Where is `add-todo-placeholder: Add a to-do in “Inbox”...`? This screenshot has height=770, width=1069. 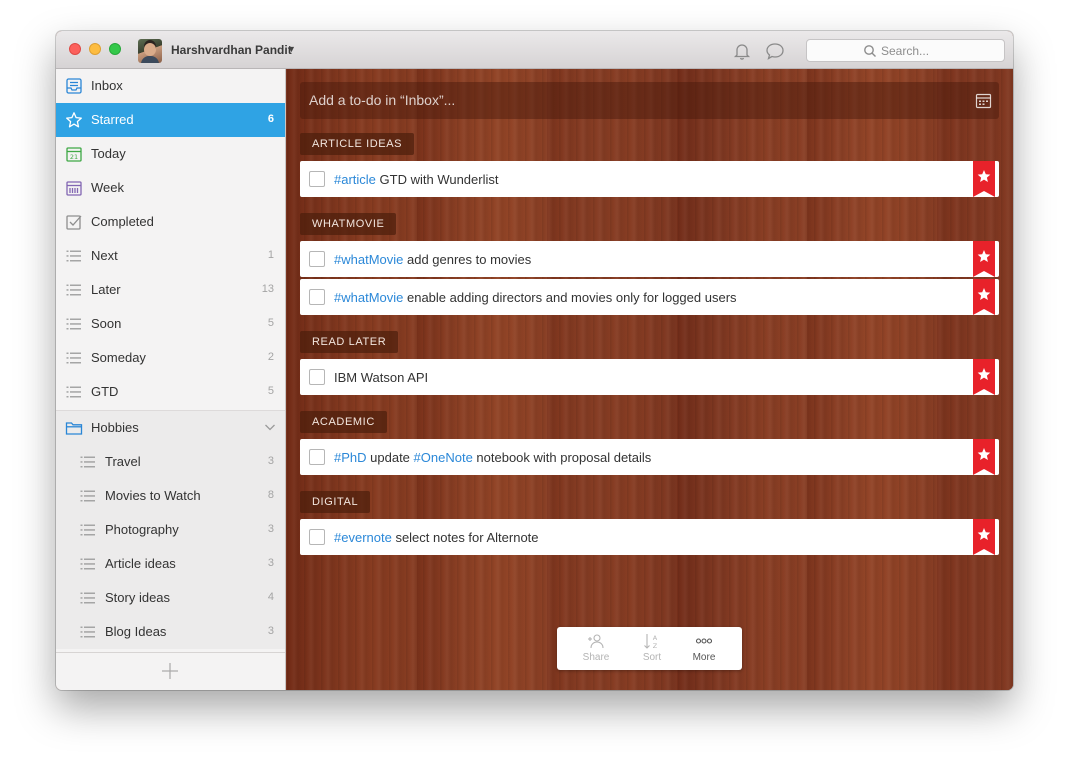 add-todo-placeholder: Add a to-do in “Inbox”... is located at coordinates (382, 100).